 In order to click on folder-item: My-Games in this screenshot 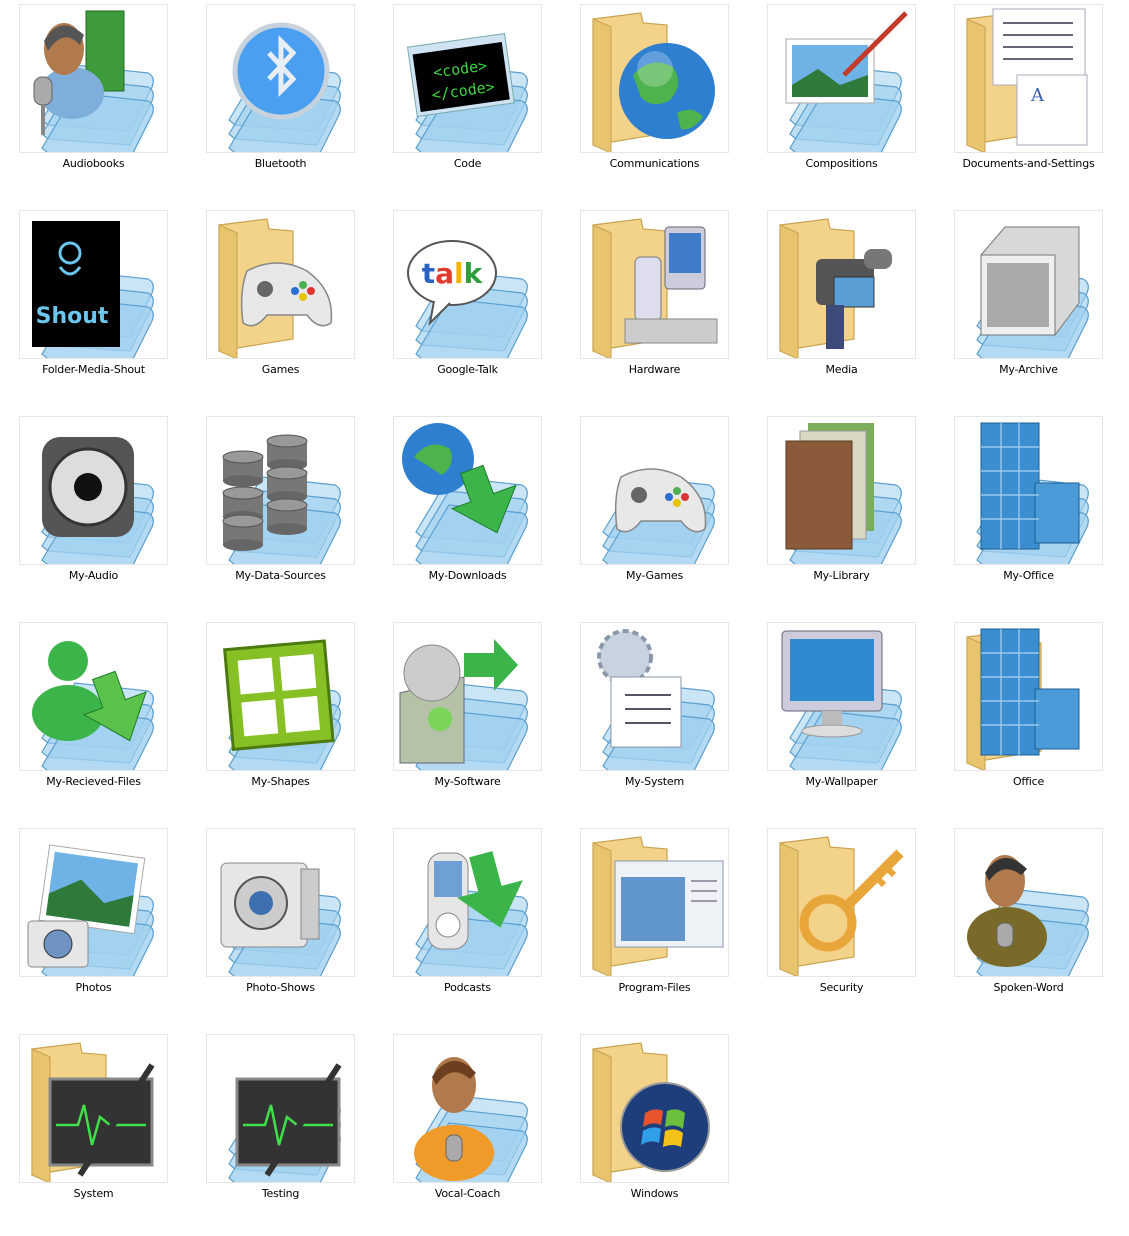, I will do `click(654, 515)`.